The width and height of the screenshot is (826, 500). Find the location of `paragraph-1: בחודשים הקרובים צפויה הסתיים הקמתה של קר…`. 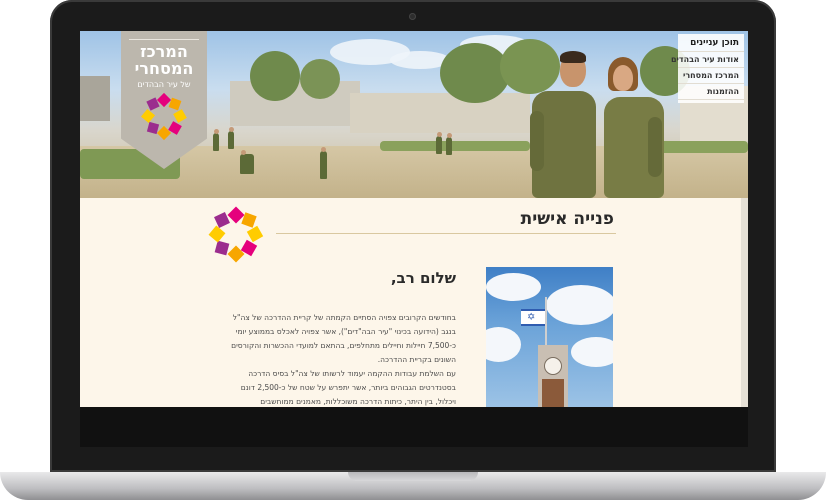

paragraph-1: בחודשים הקרובים צפויה הסתיים הקמתה של קר… is located at coordinates (343, 338).